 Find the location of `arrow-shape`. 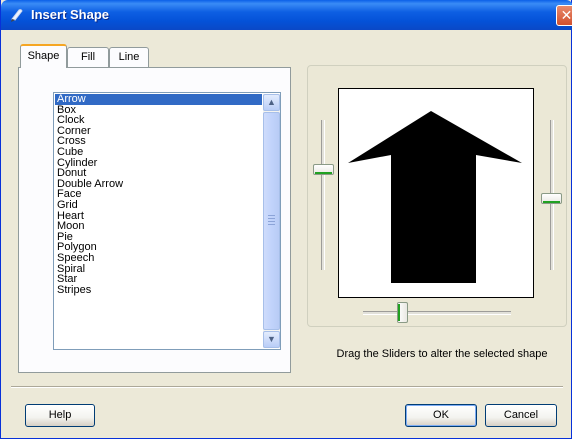

arrow-shape is located at coordinates (435, 197).